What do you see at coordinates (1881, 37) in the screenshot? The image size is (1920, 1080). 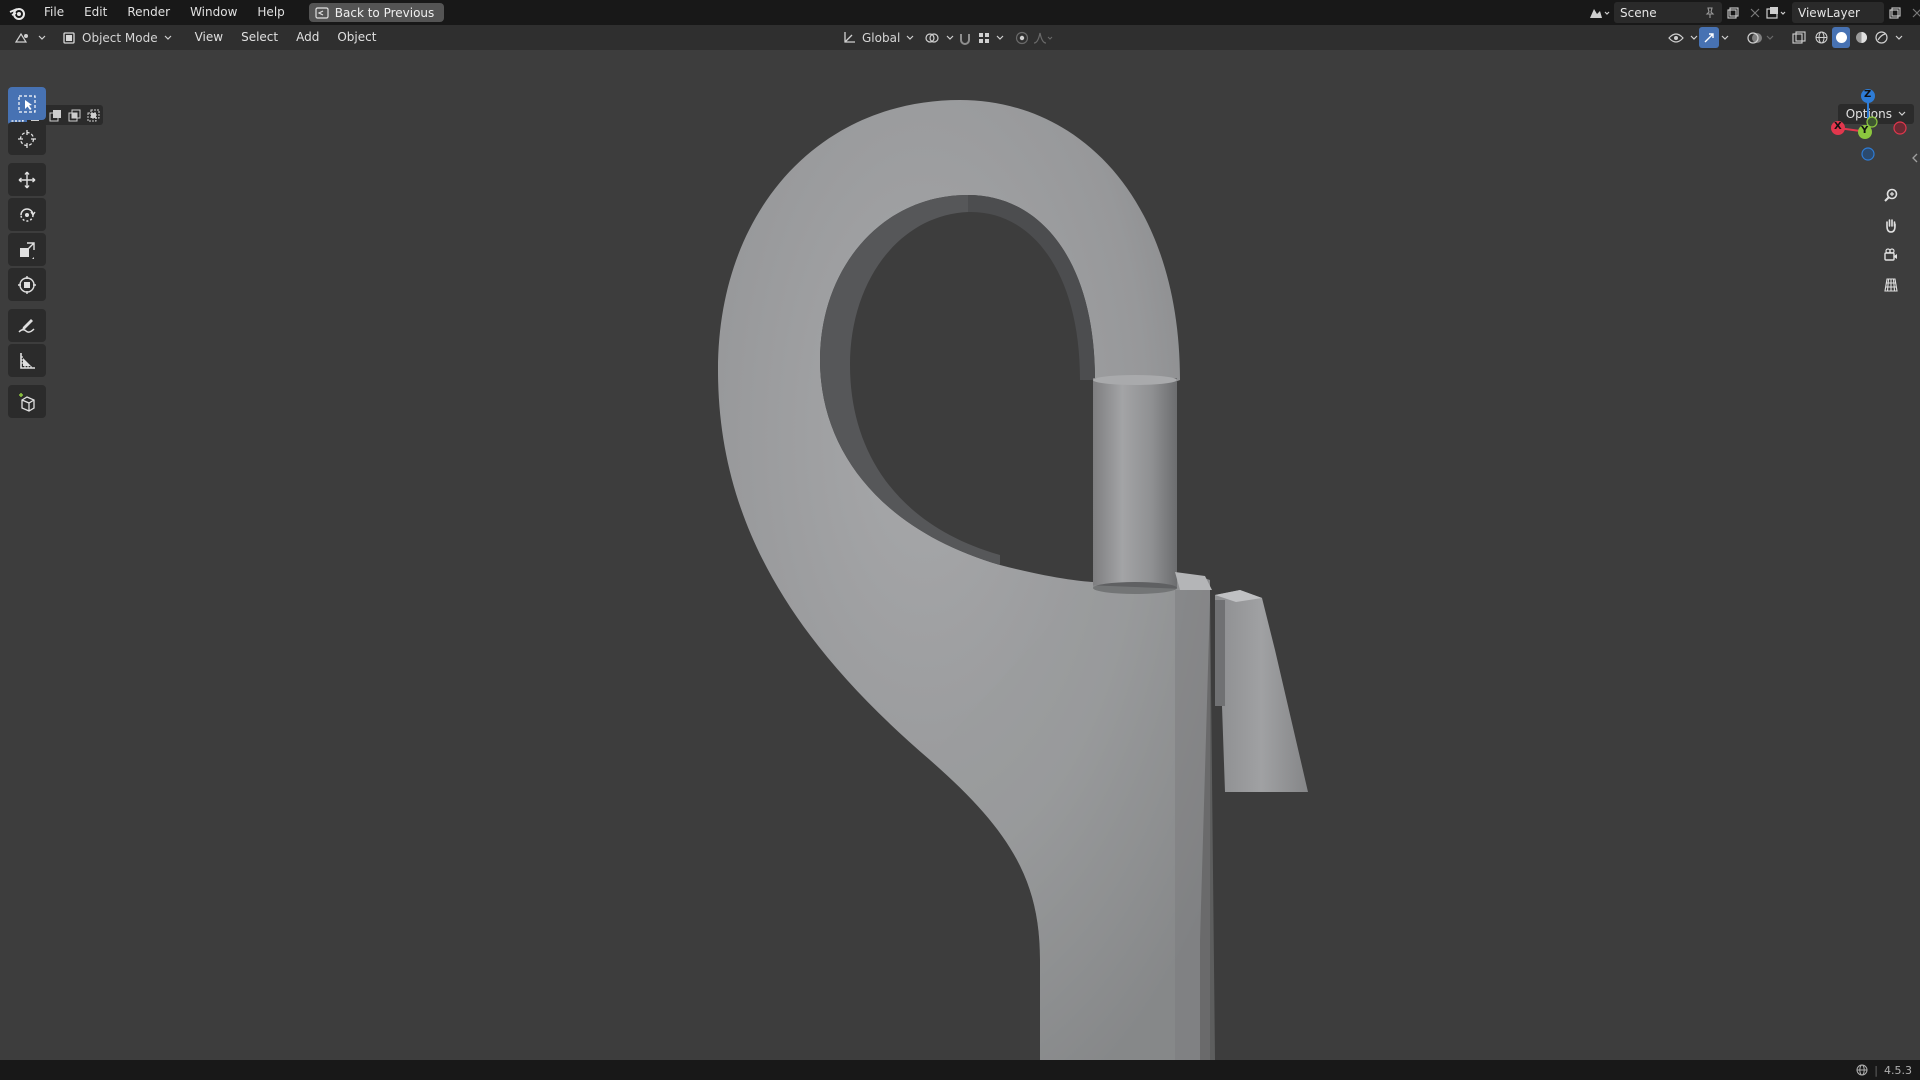 I see `rendered-shading-icon` at bounding box center [1881, 37].